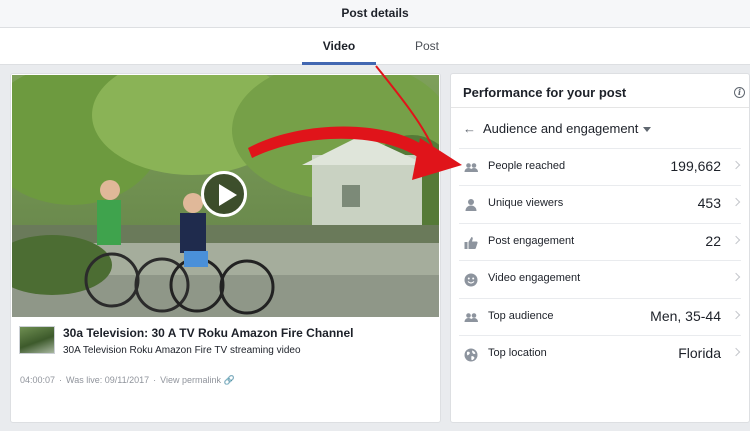 This screenshot has width=750, height=431. Describe the element at coordinates (695, 166) in the screenshot. I see `metric-value: 199,662` at that location.